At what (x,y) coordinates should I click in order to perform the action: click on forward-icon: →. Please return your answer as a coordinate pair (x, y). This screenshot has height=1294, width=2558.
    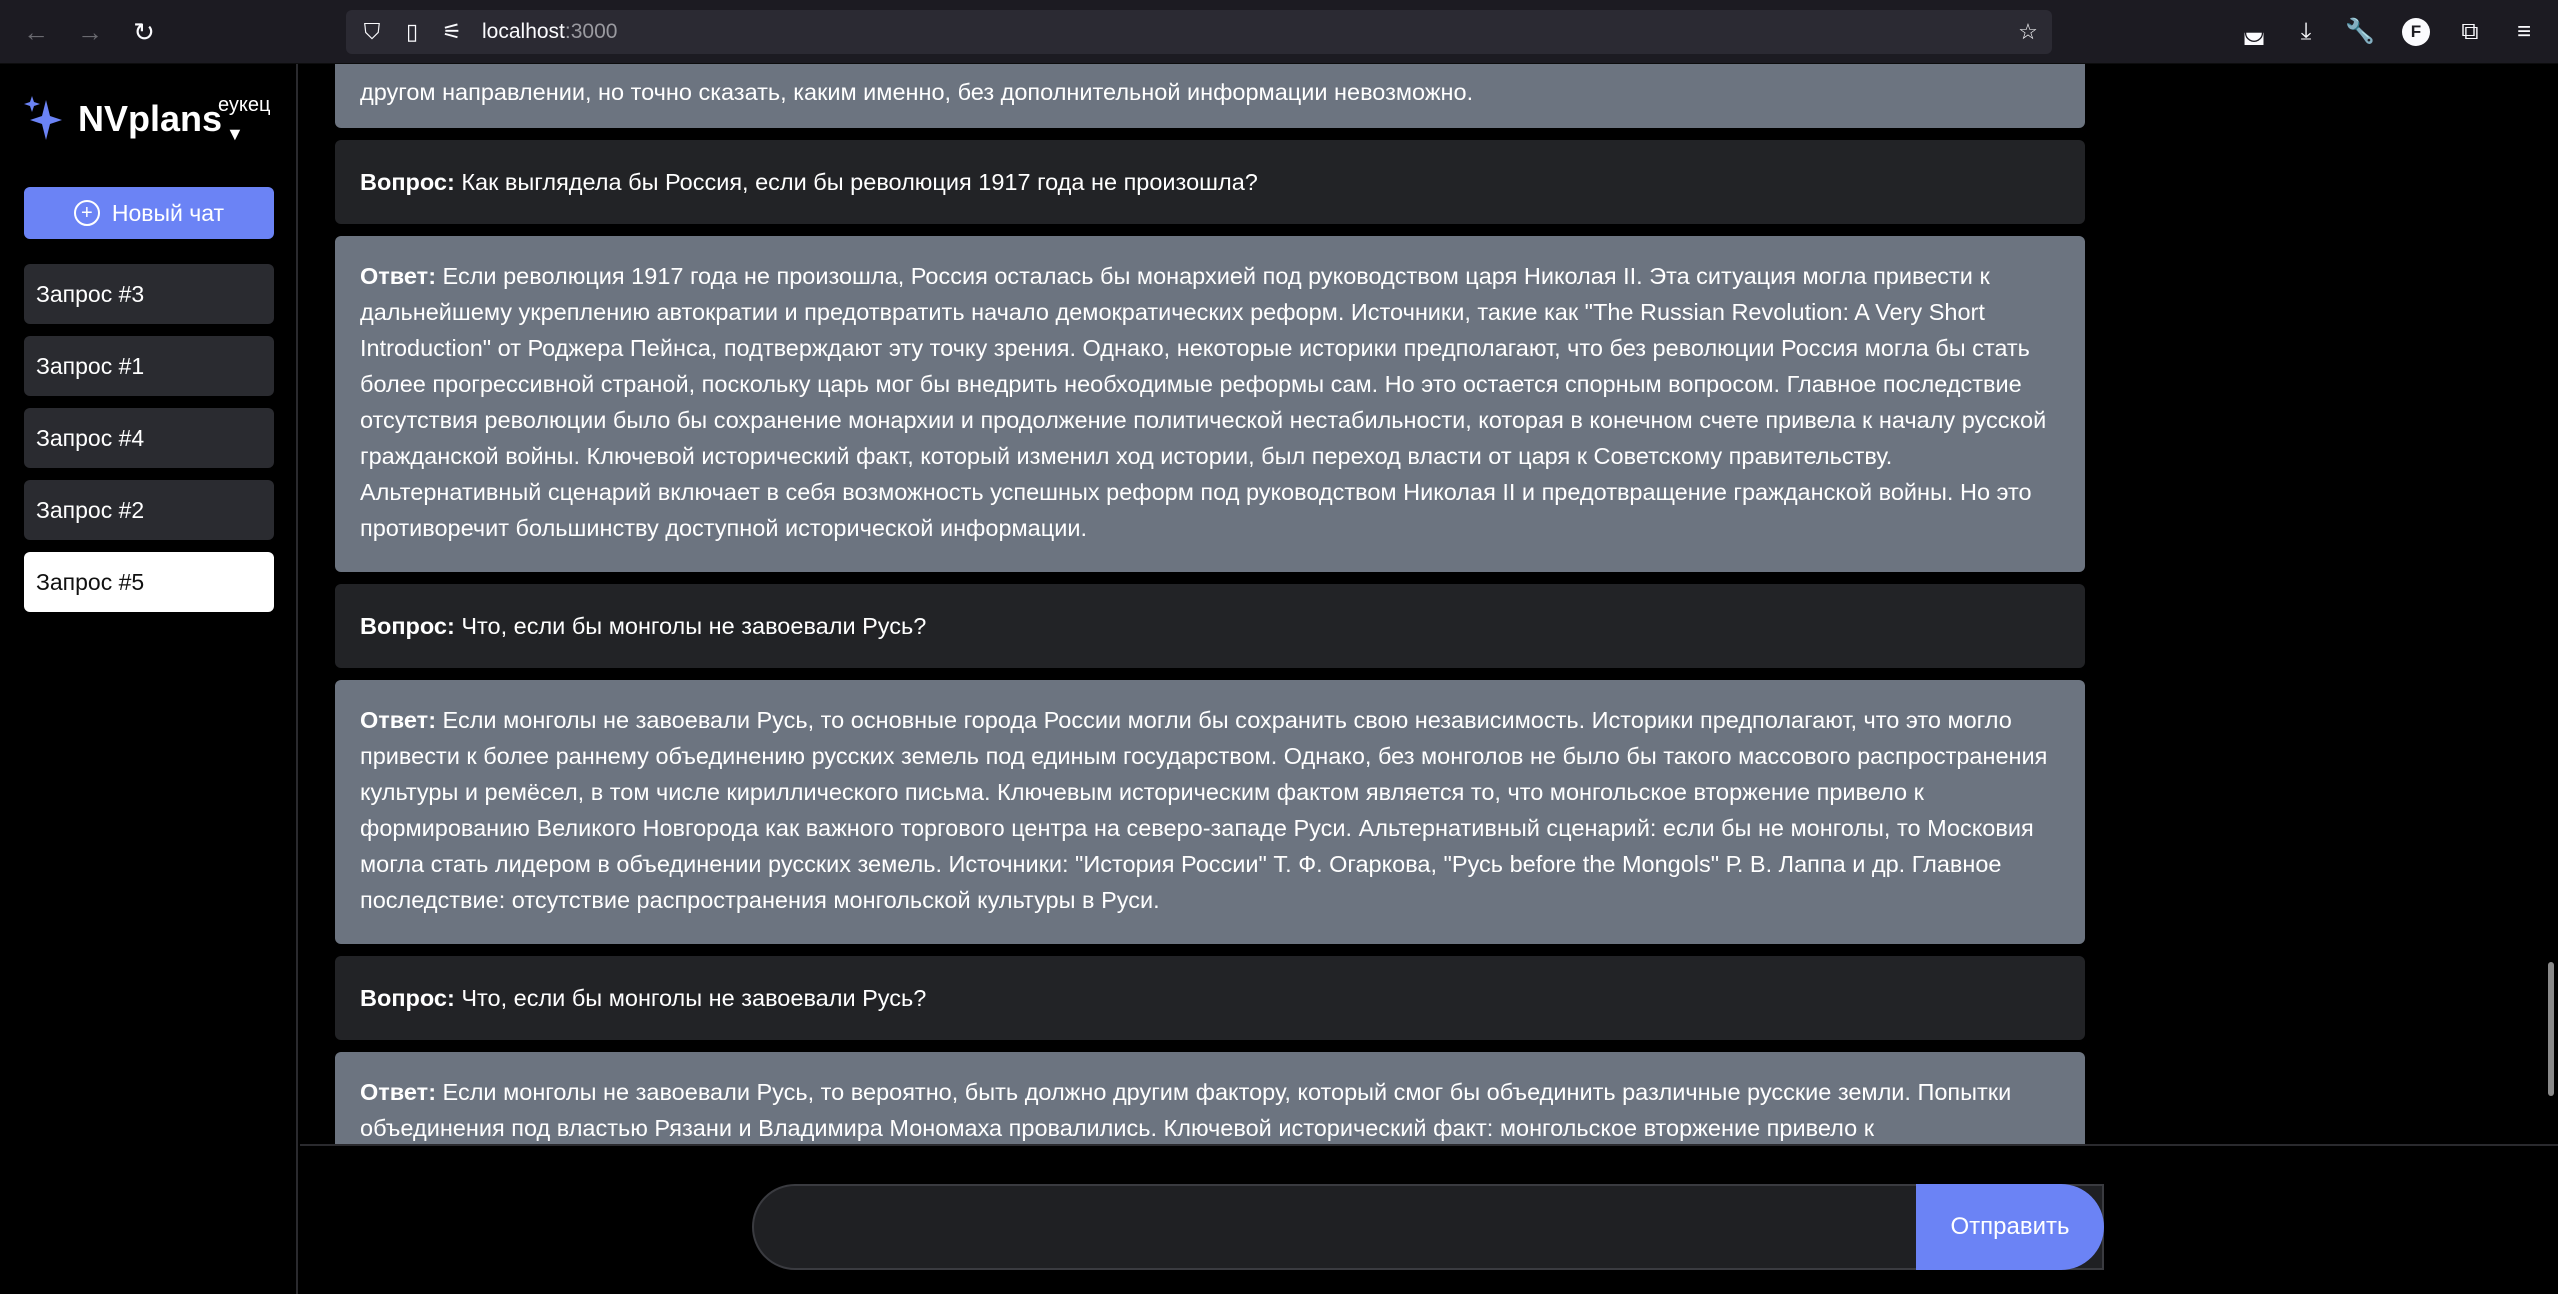
    Looking at the image, I should click on (90, 32).